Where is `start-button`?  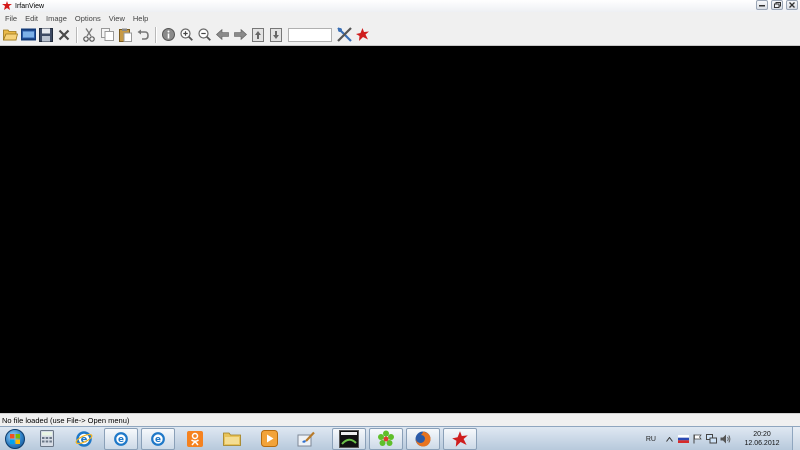 start-button is located at coordinates (15, 438).